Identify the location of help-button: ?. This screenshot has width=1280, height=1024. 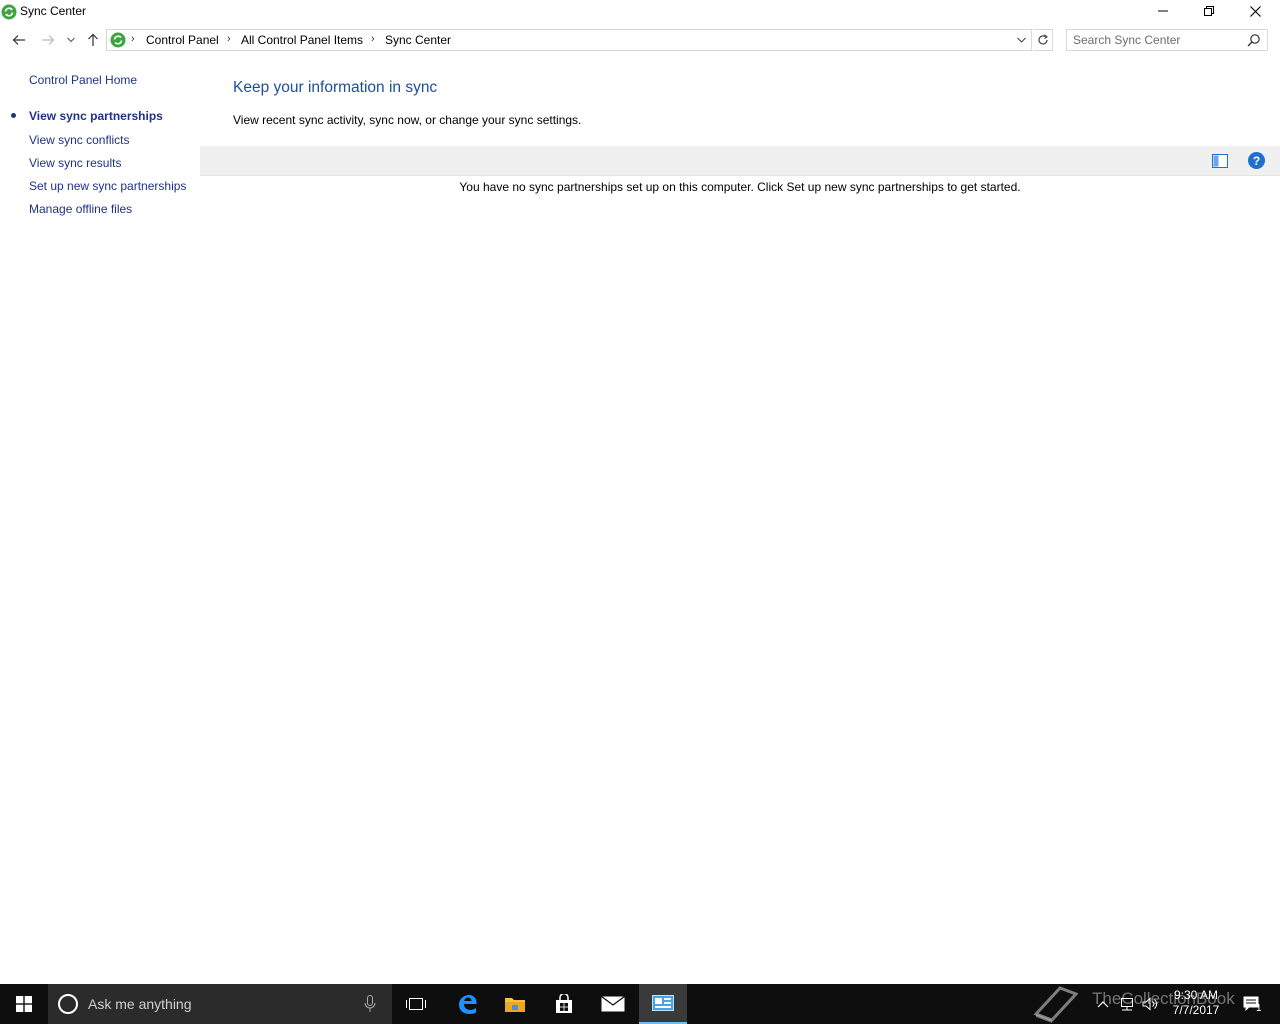
(1256, 160).